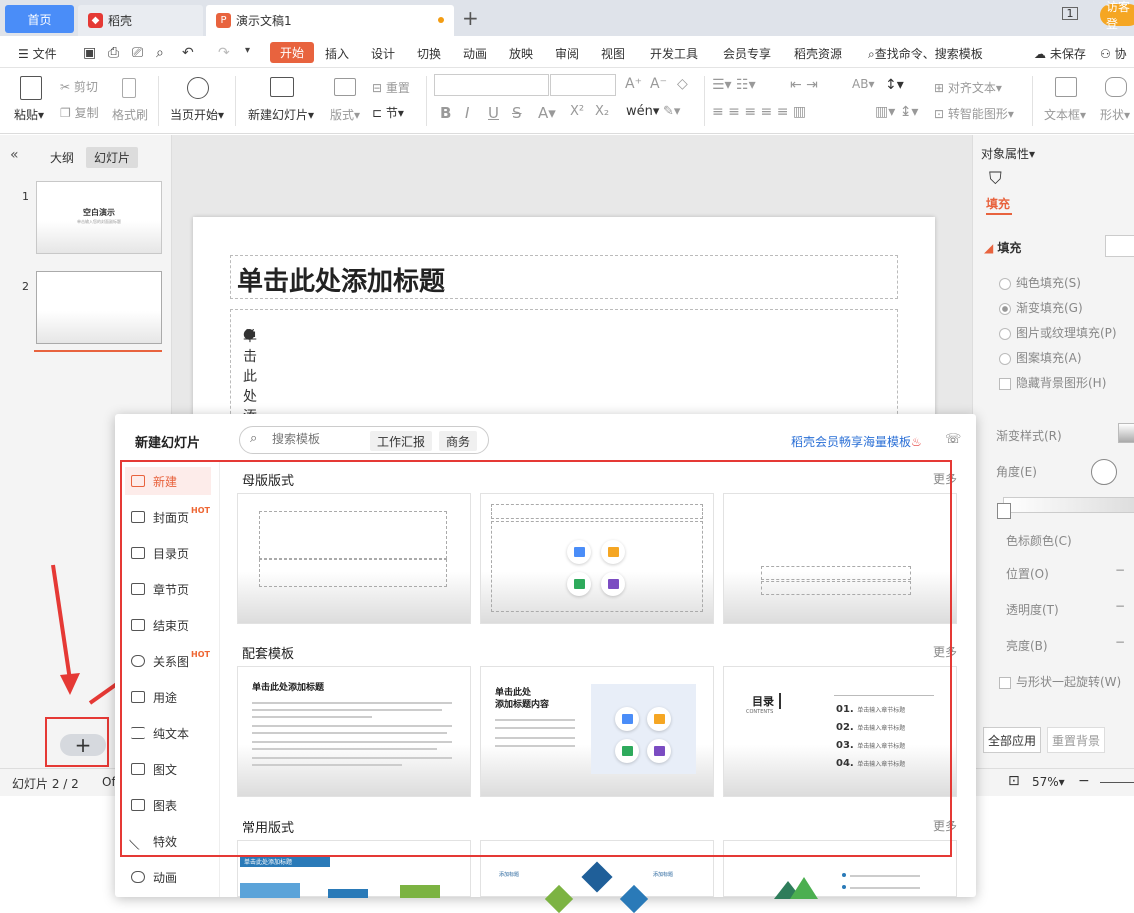 Image resolution: width=1134 pixels, height=913 pixels. I want to click on gradient-style-select, so click(1126, 433).